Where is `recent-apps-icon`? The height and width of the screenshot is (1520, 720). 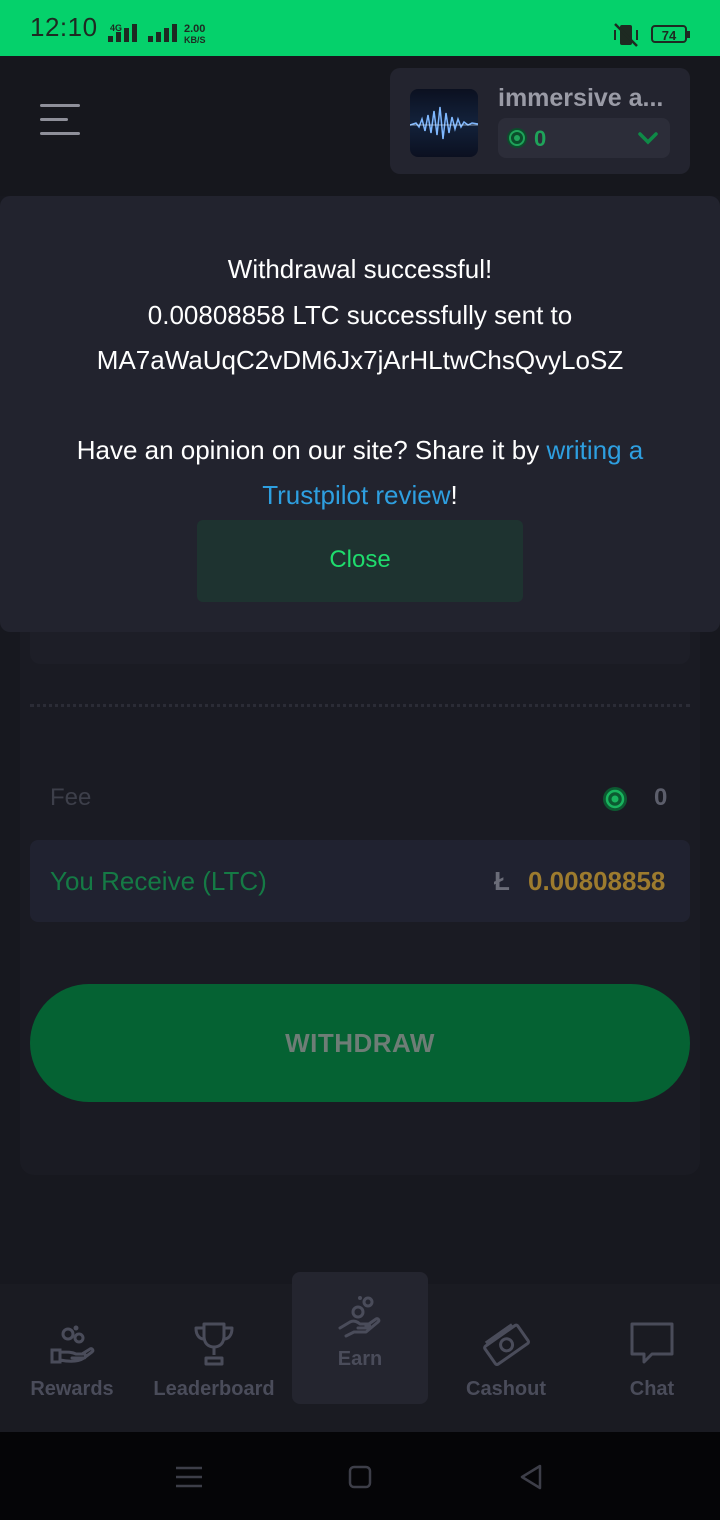
recent-apps-icon is located at coordinates (189, 1479).